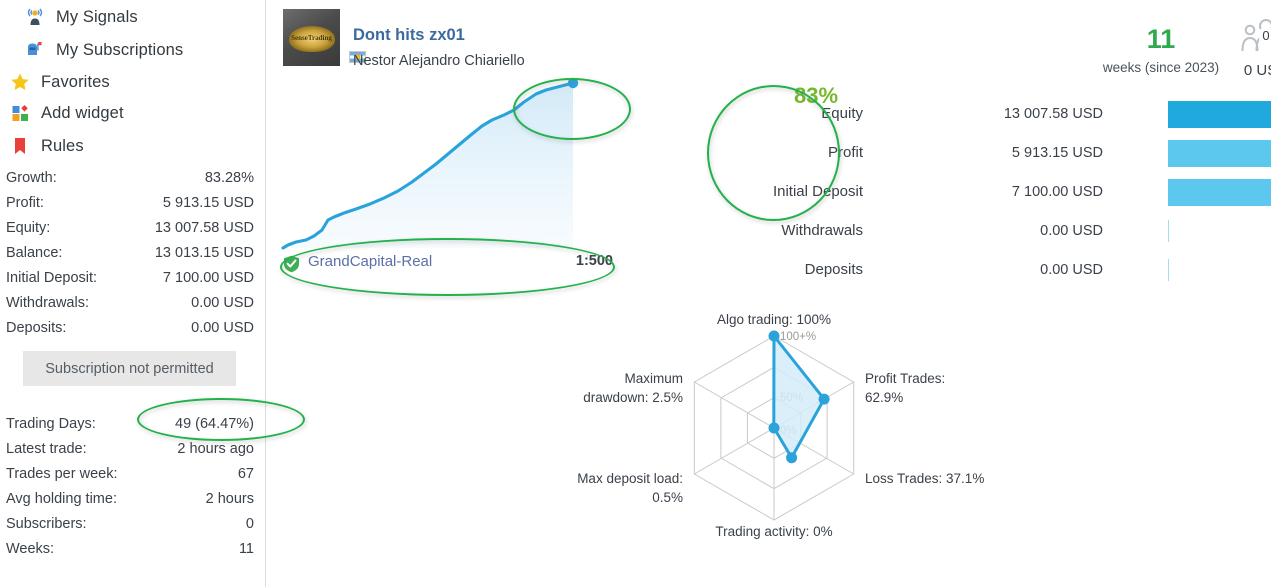  I want to click on stat-row-latest-trade: Latest trade: 2 hours ago, so click(130, 448).